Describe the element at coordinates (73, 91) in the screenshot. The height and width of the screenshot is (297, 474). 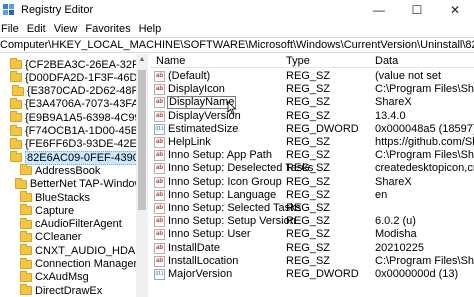
I see `tree-item: {E3870CAD-2D62-48F8-` at that location.